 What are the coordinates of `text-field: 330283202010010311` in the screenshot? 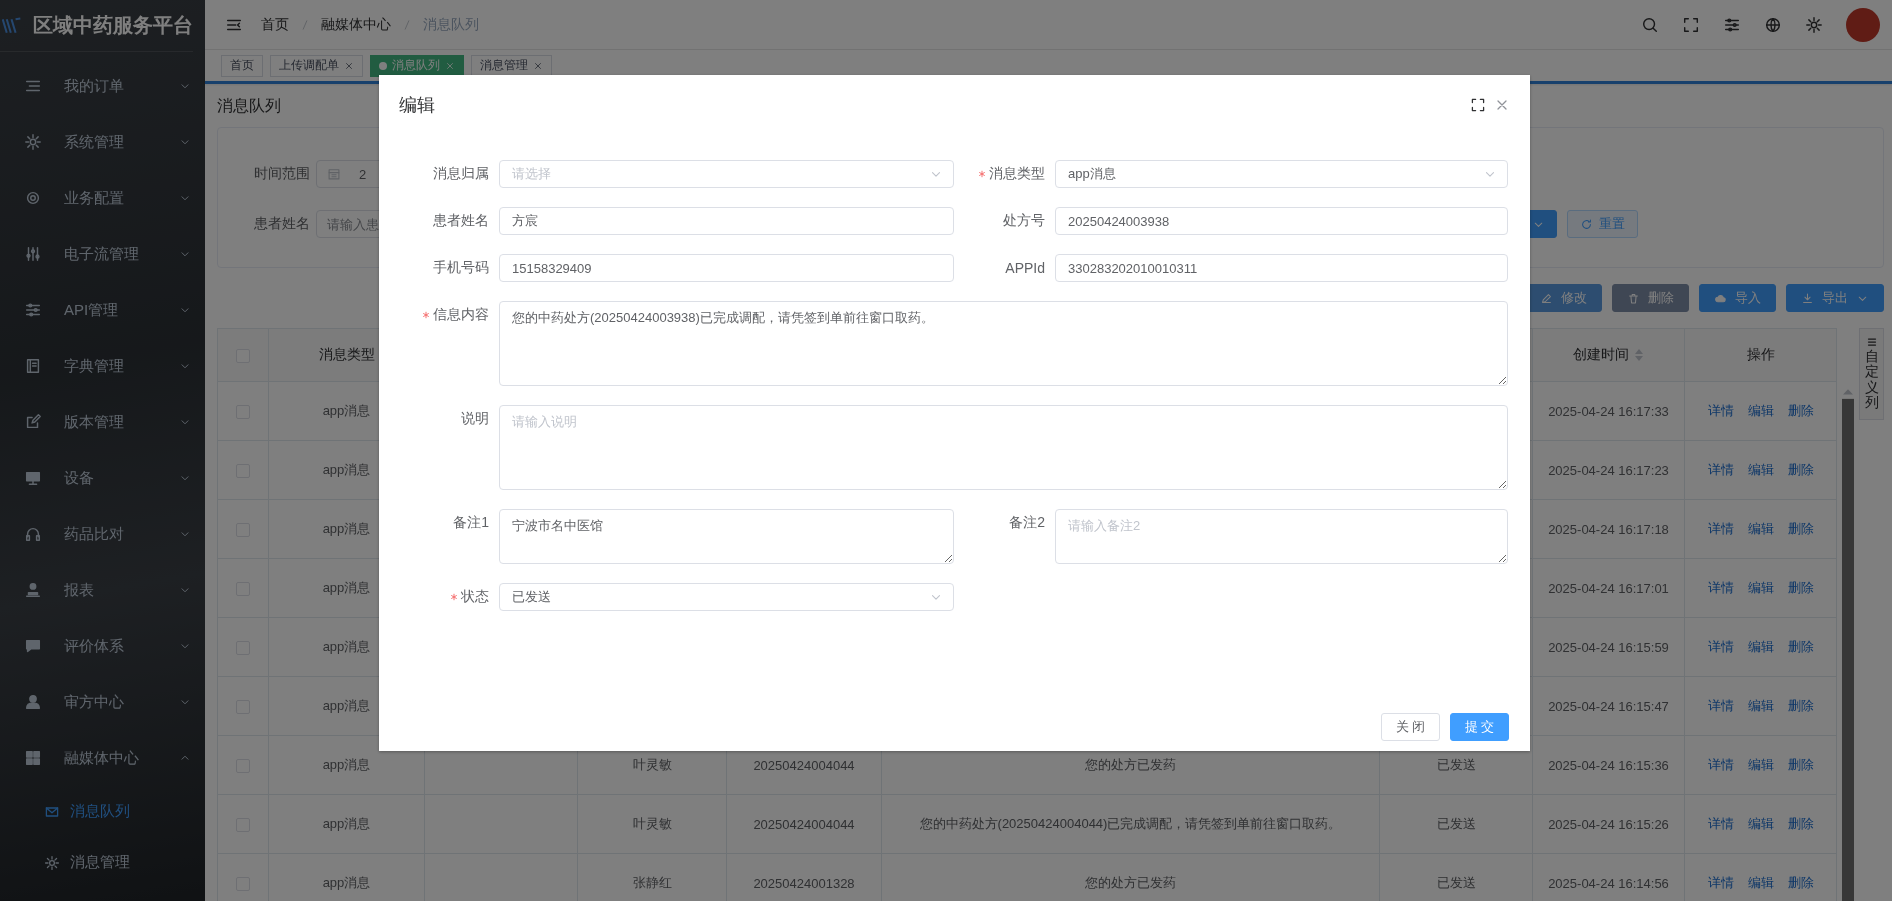 It's located at (1281, 268).